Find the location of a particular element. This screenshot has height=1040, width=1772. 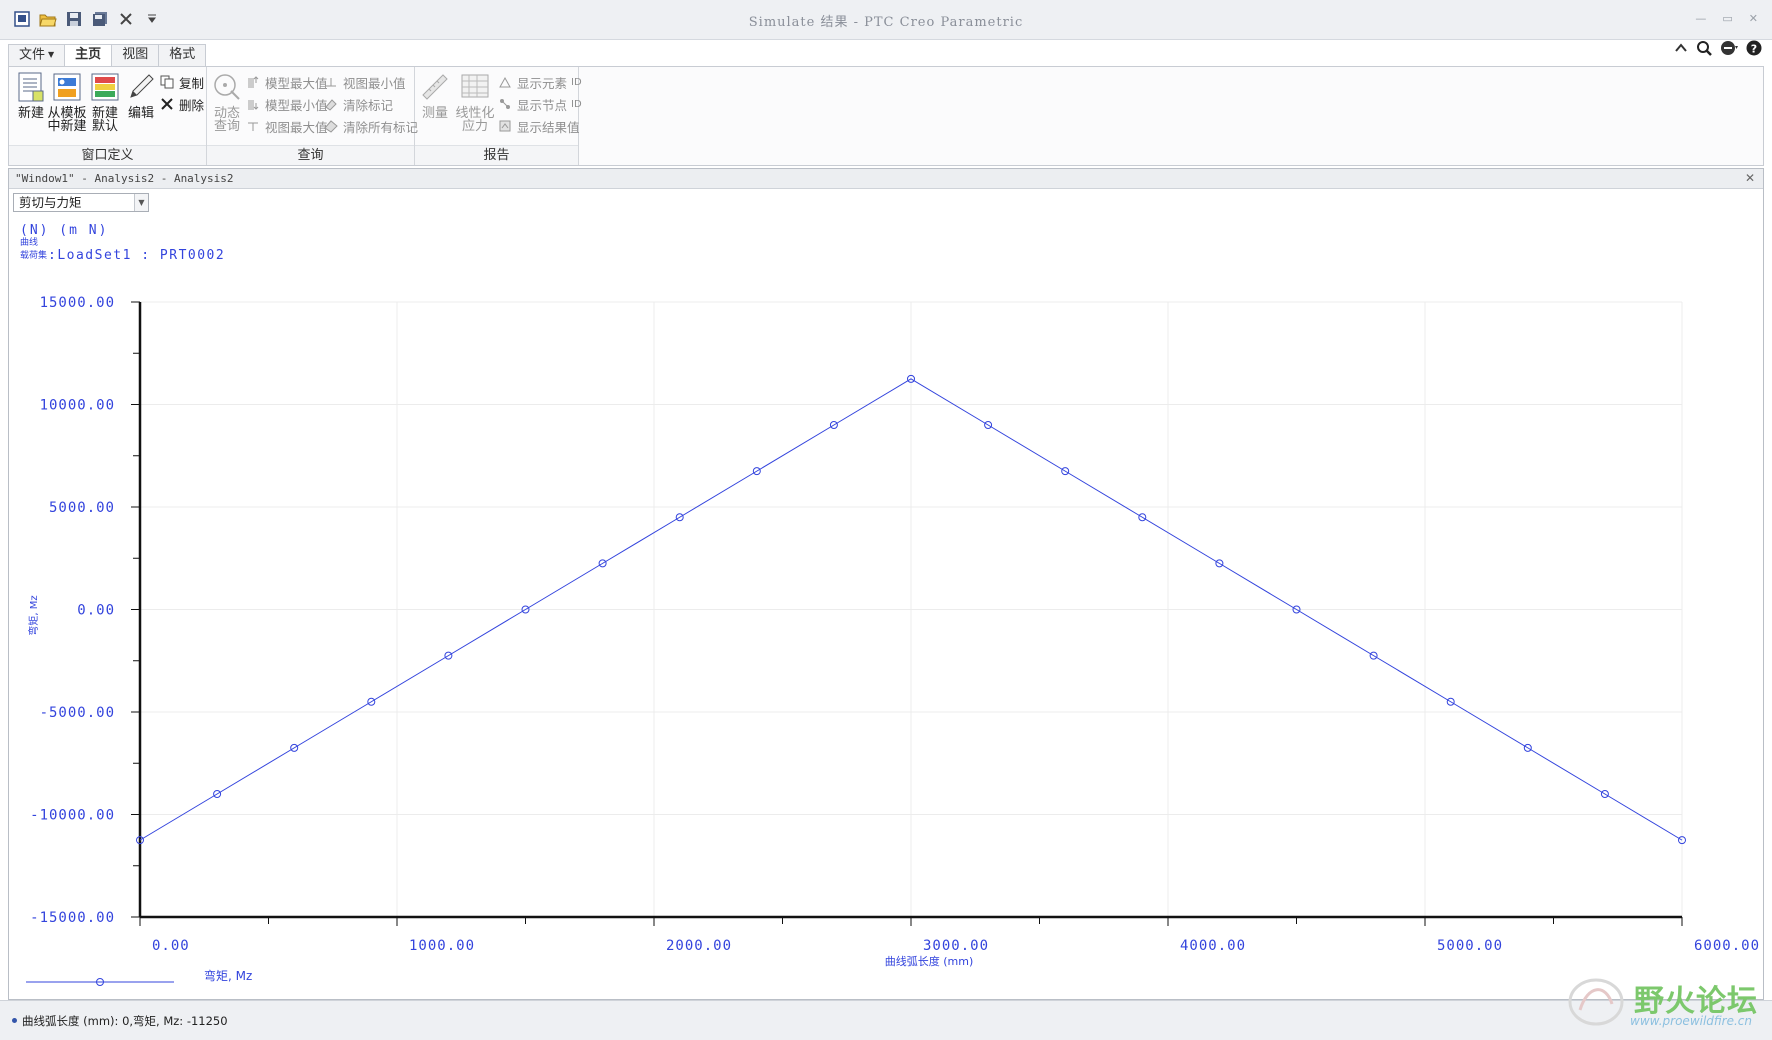

x-axis-title: 曲线弧长度 (mm) is located at coordinates (929, 961).